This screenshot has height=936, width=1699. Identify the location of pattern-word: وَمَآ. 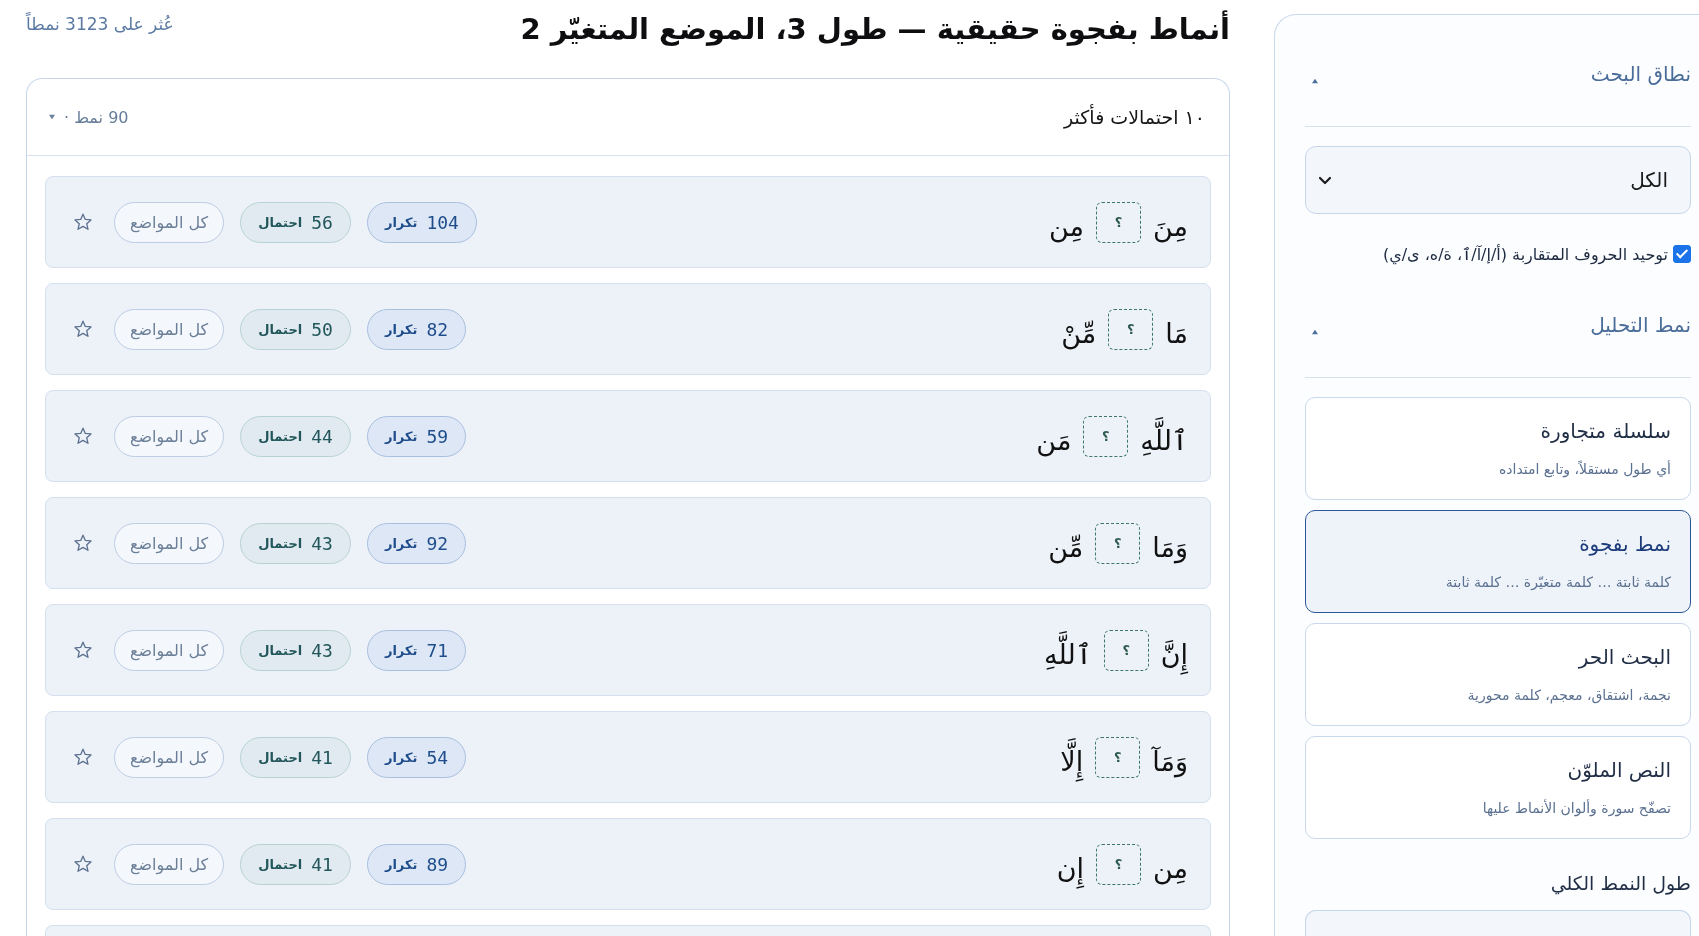
(1170, 762).